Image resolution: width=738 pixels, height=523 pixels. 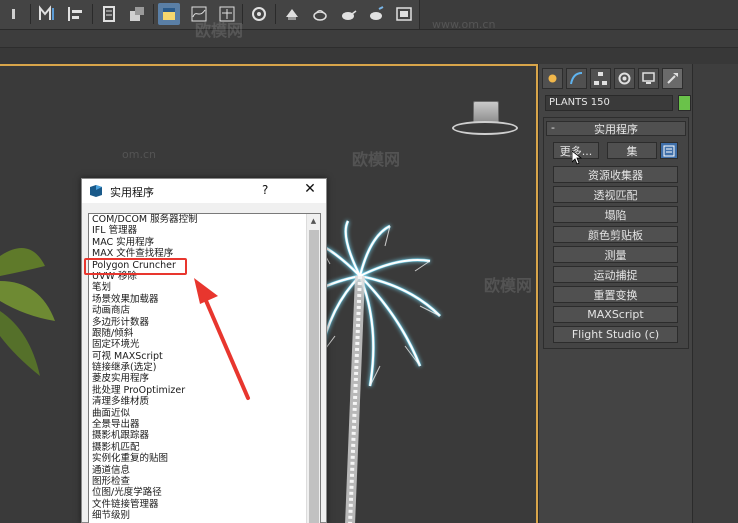 I want to click on render-setup-icon, so click(x=259, y=14).